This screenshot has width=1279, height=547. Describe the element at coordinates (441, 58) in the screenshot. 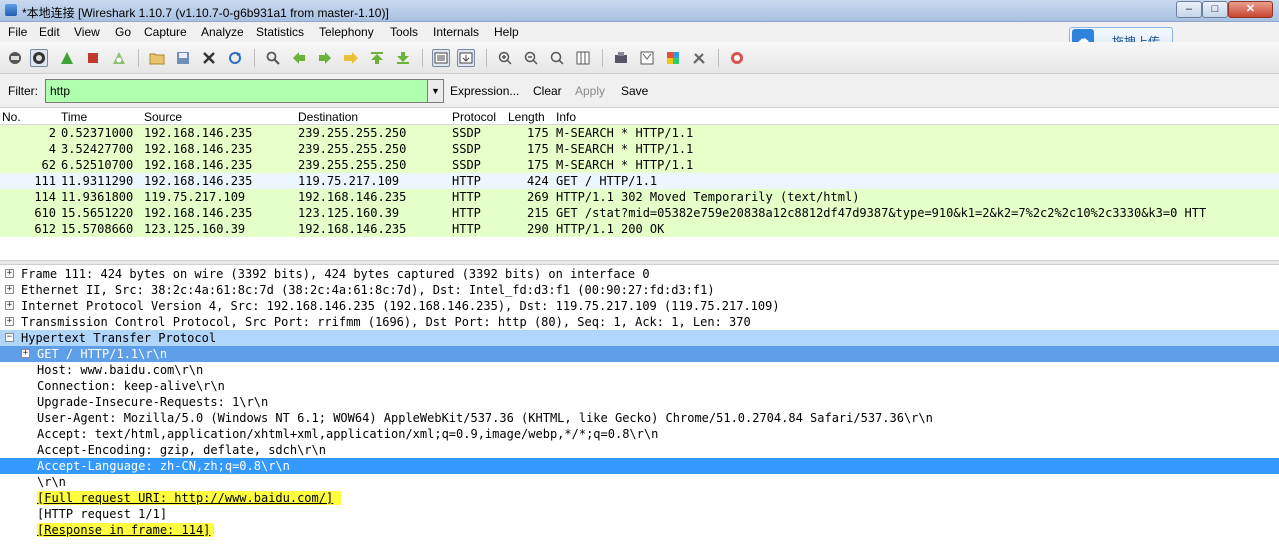

I see `colorize-icon` at that location.